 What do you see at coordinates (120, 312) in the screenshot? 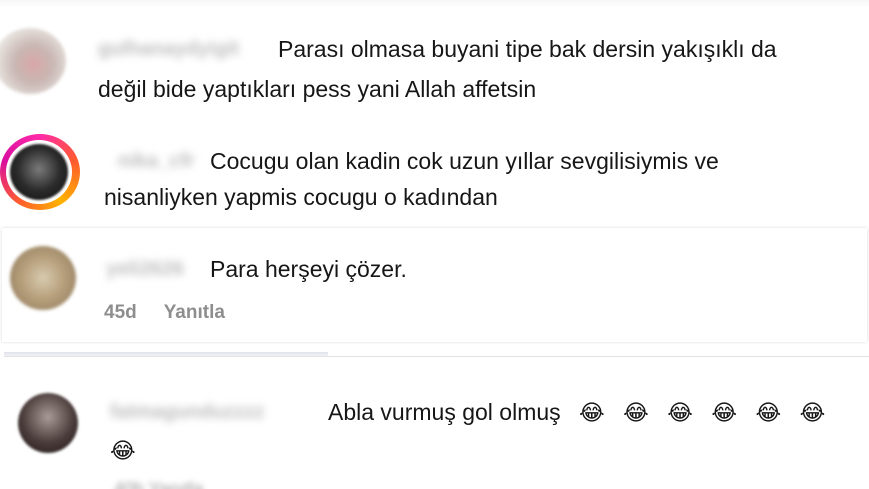
I see `comment-time: 45d` at bounding box center [120, 312].